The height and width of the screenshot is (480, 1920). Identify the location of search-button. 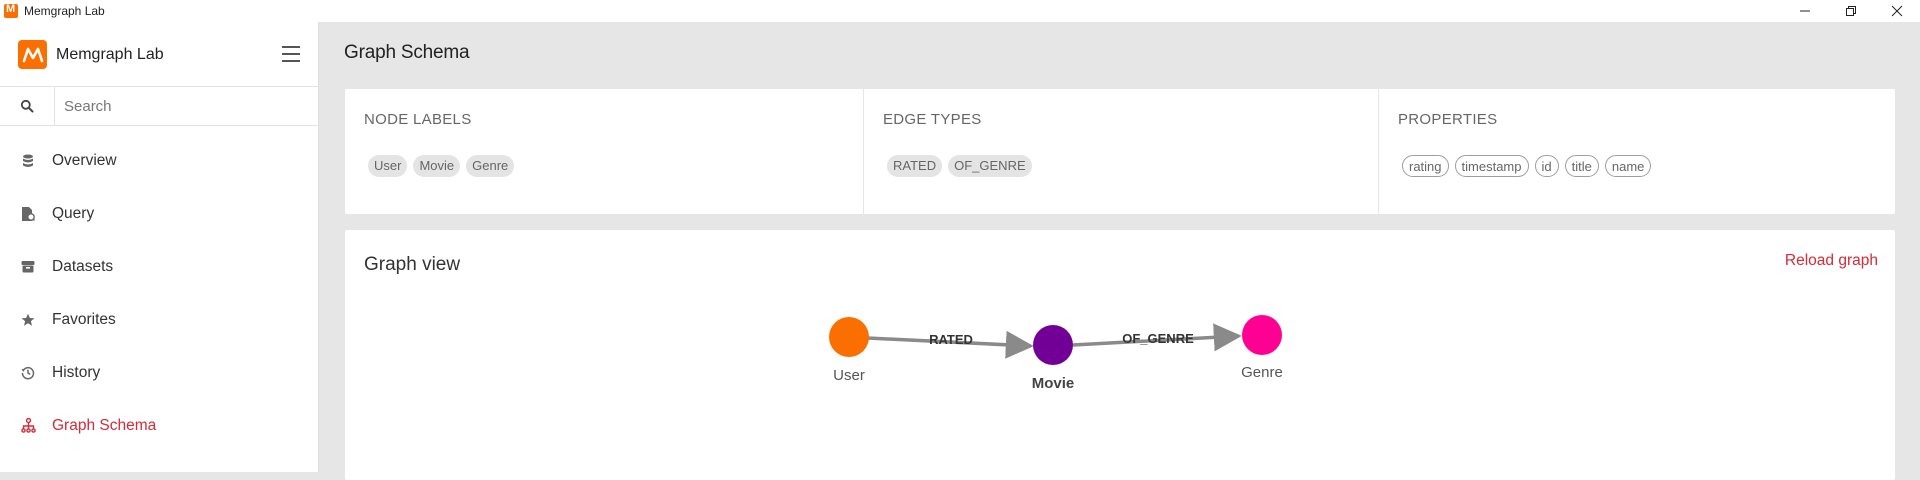
(27, 106).